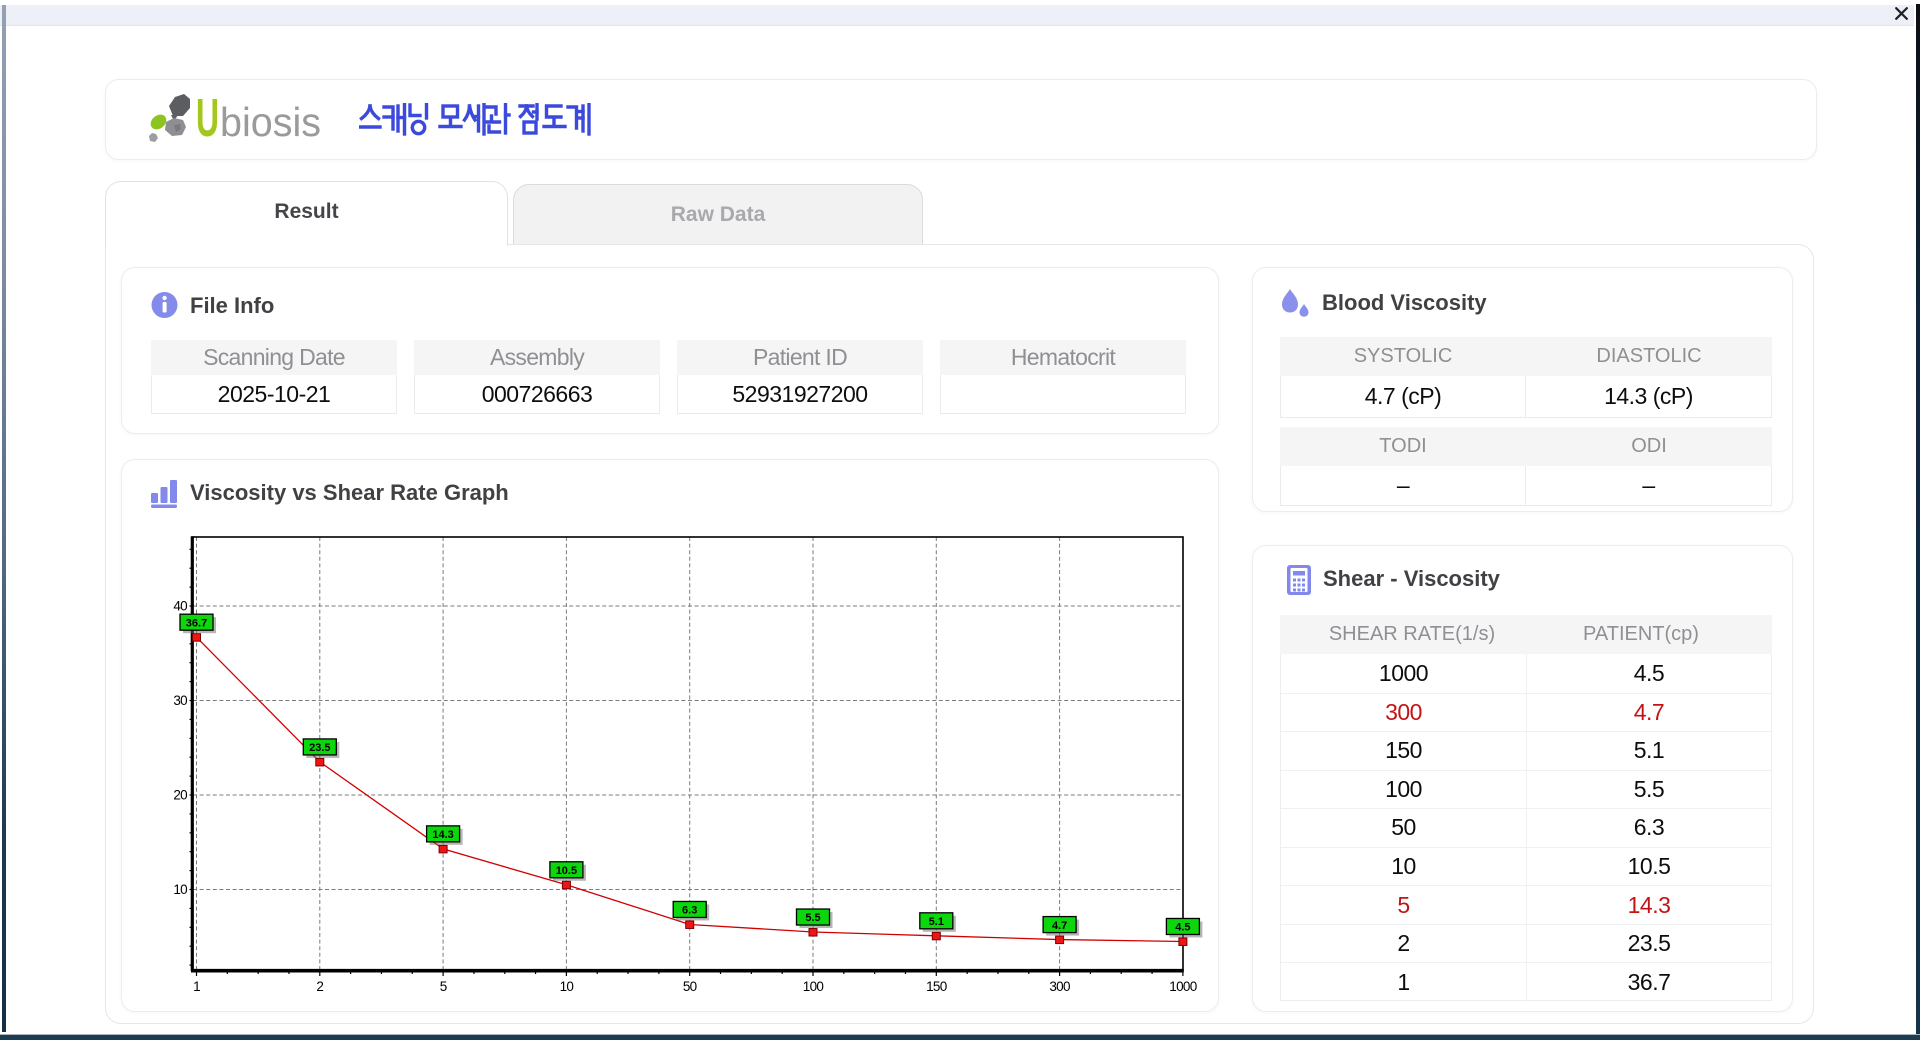  Describe the element at coordinates (180, 700) in the screenshot. I see `svg-text: 30` at that location.